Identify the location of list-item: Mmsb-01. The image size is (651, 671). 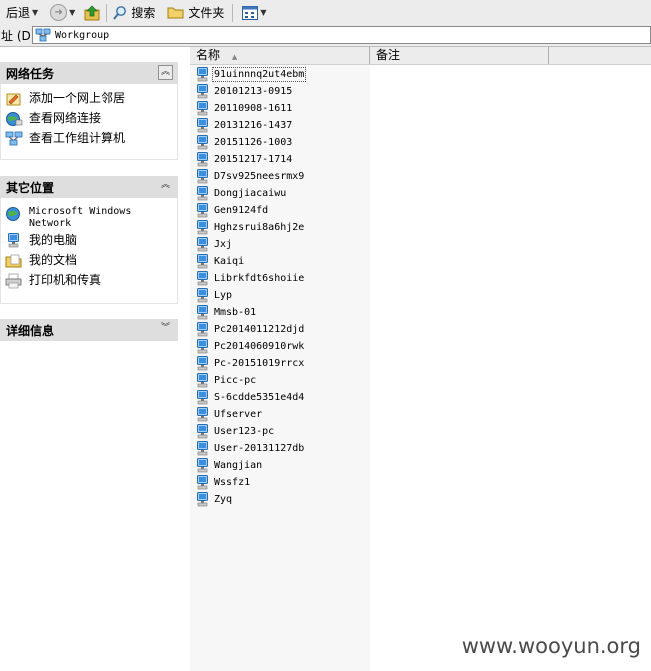
(251, 312).